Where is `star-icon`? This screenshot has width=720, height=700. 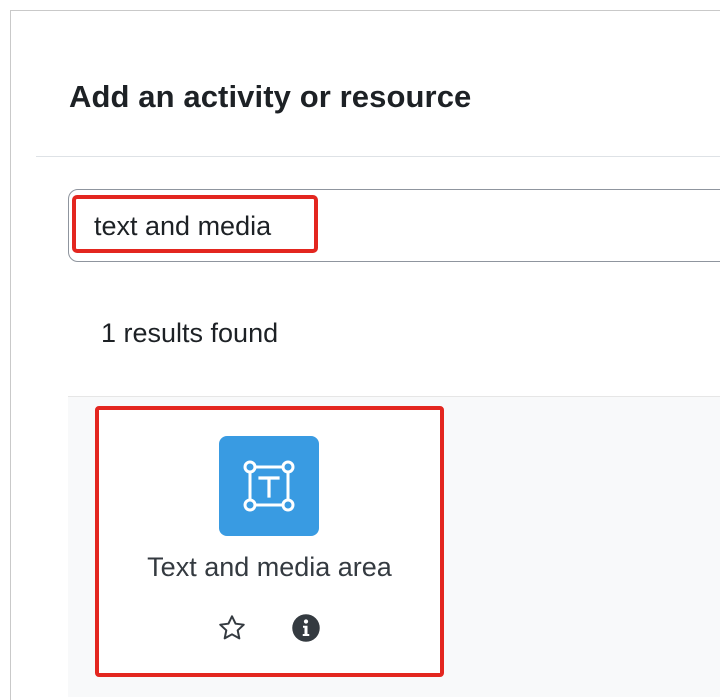
star-icon is located at coordinates (232, 628).